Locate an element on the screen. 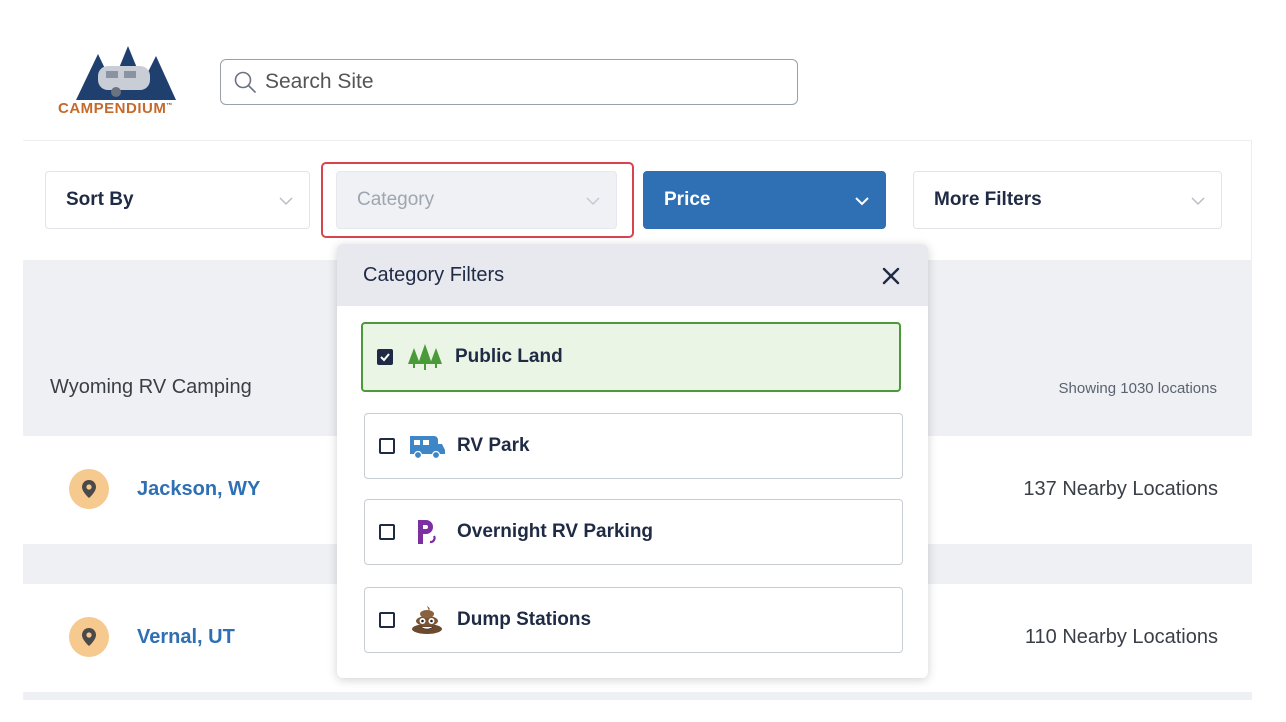  search-box is located at coordinates (509, 82).